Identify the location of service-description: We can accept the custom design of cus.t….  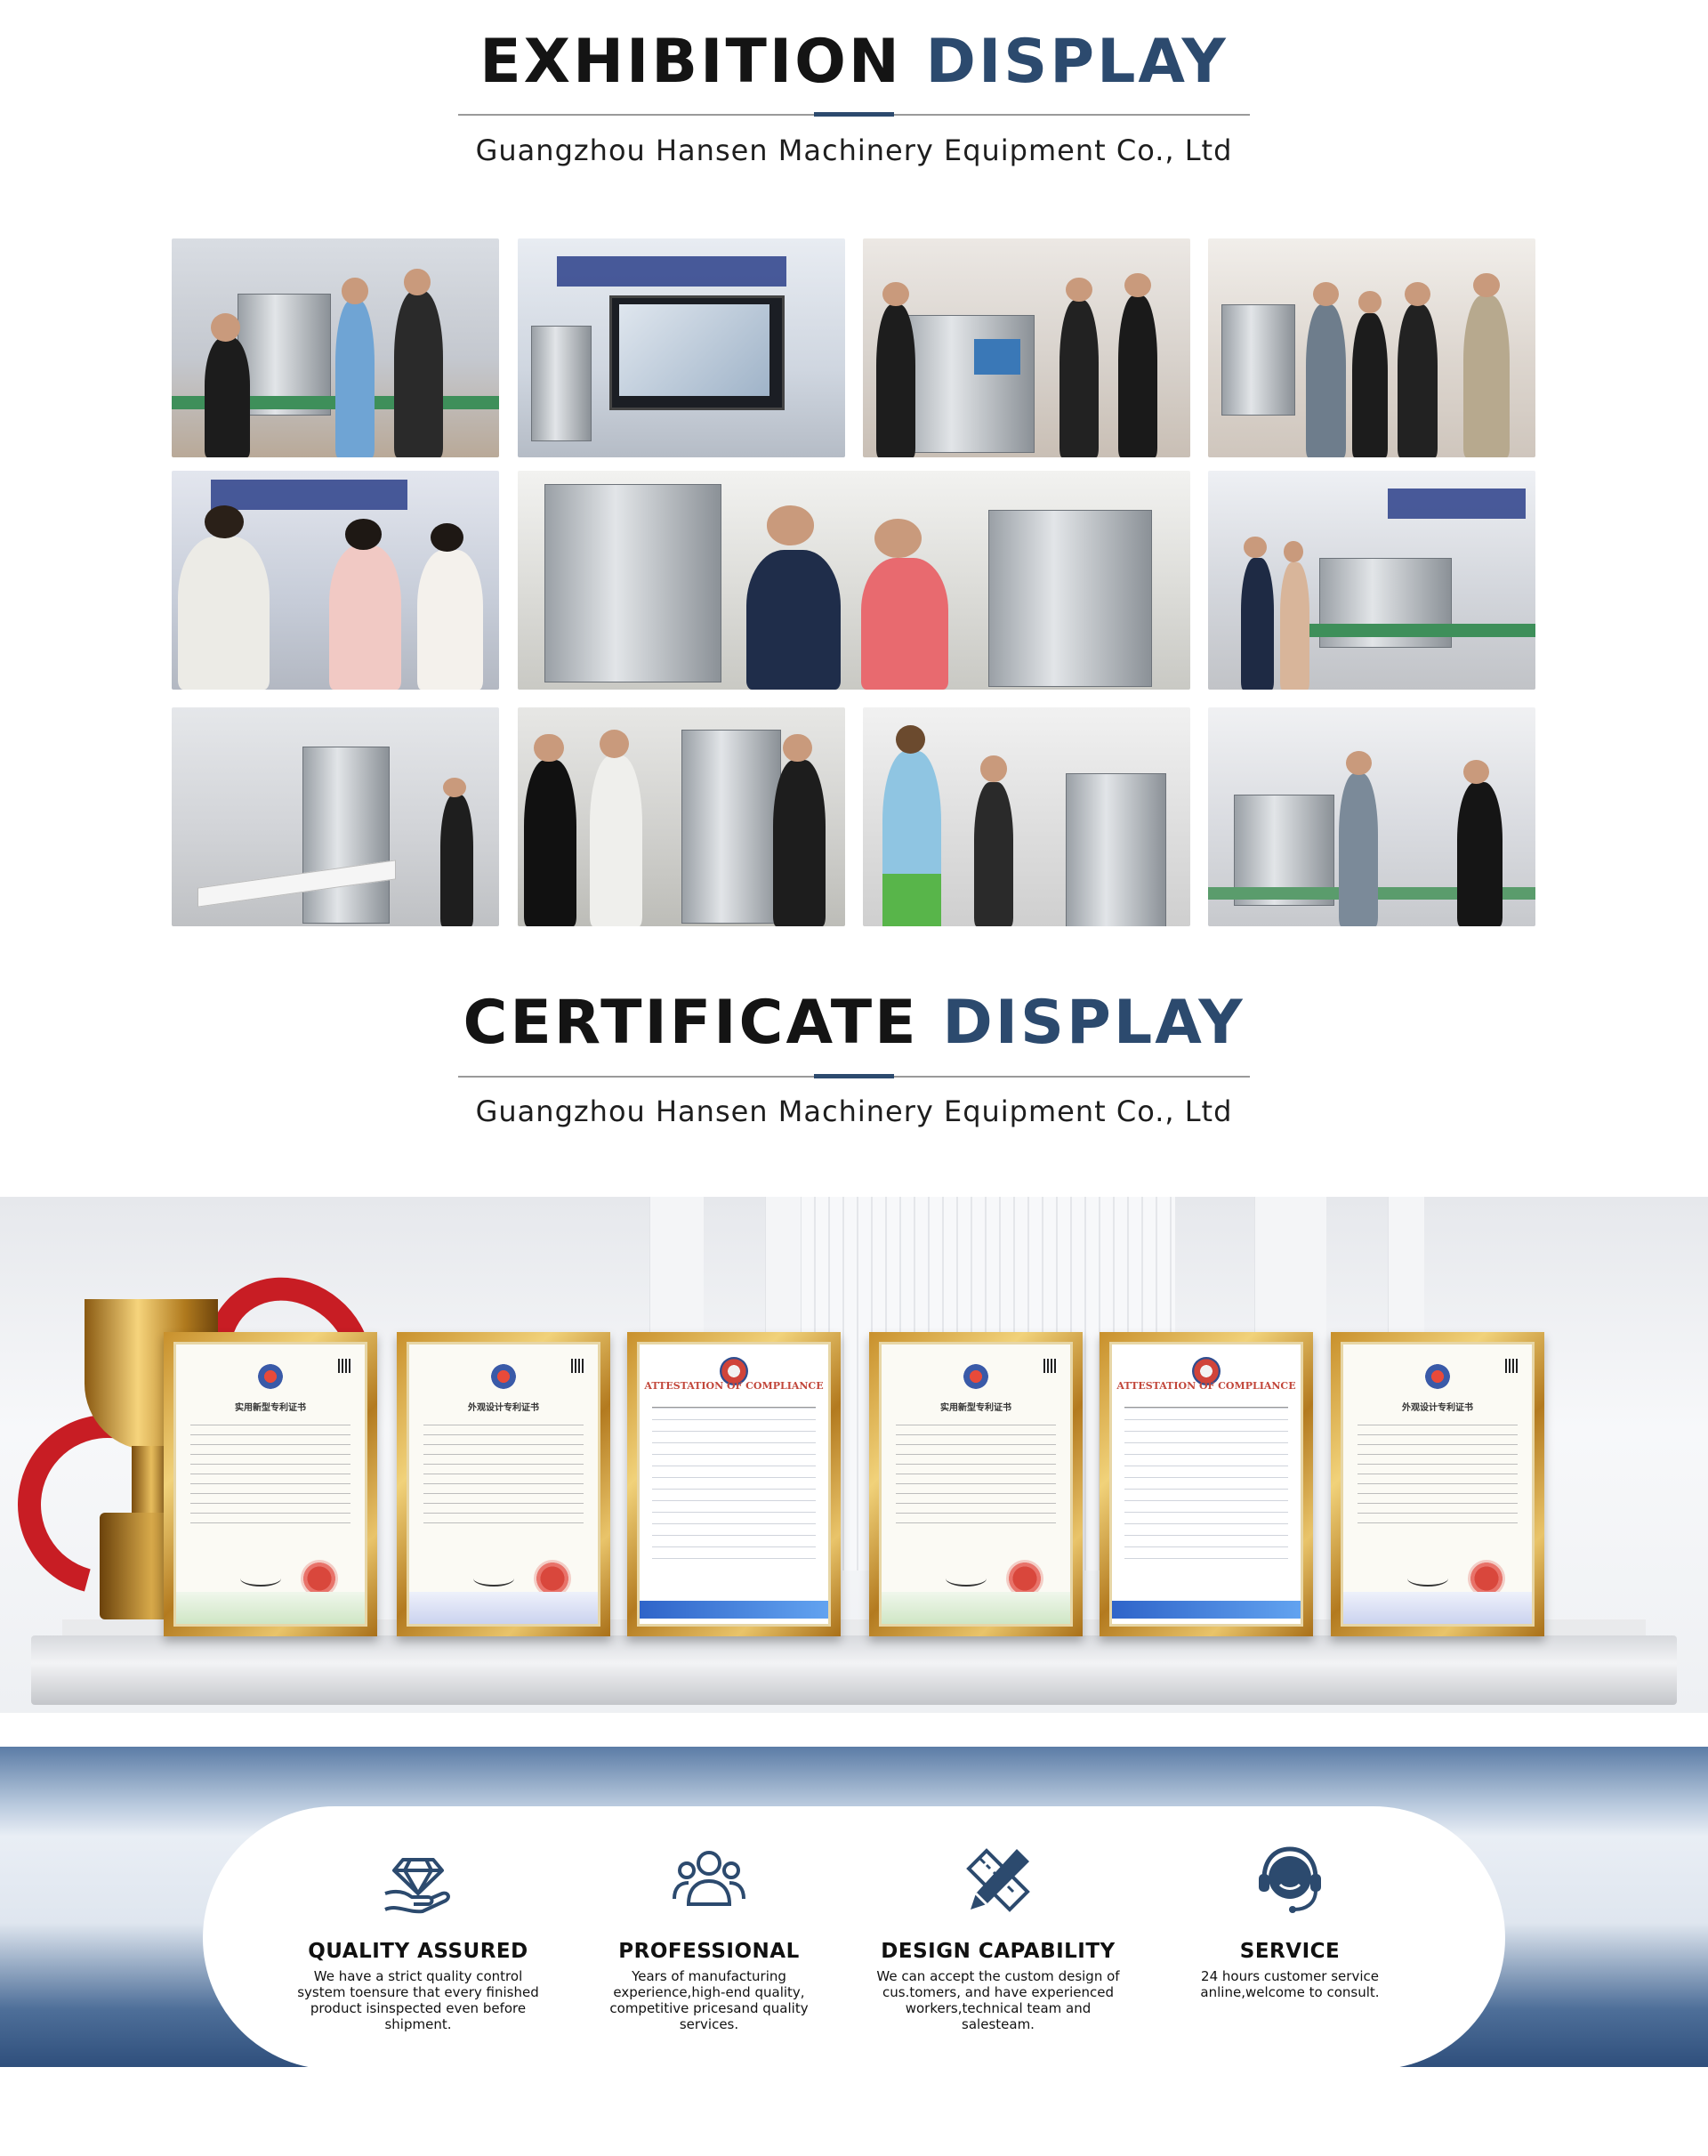
(998, 2000).